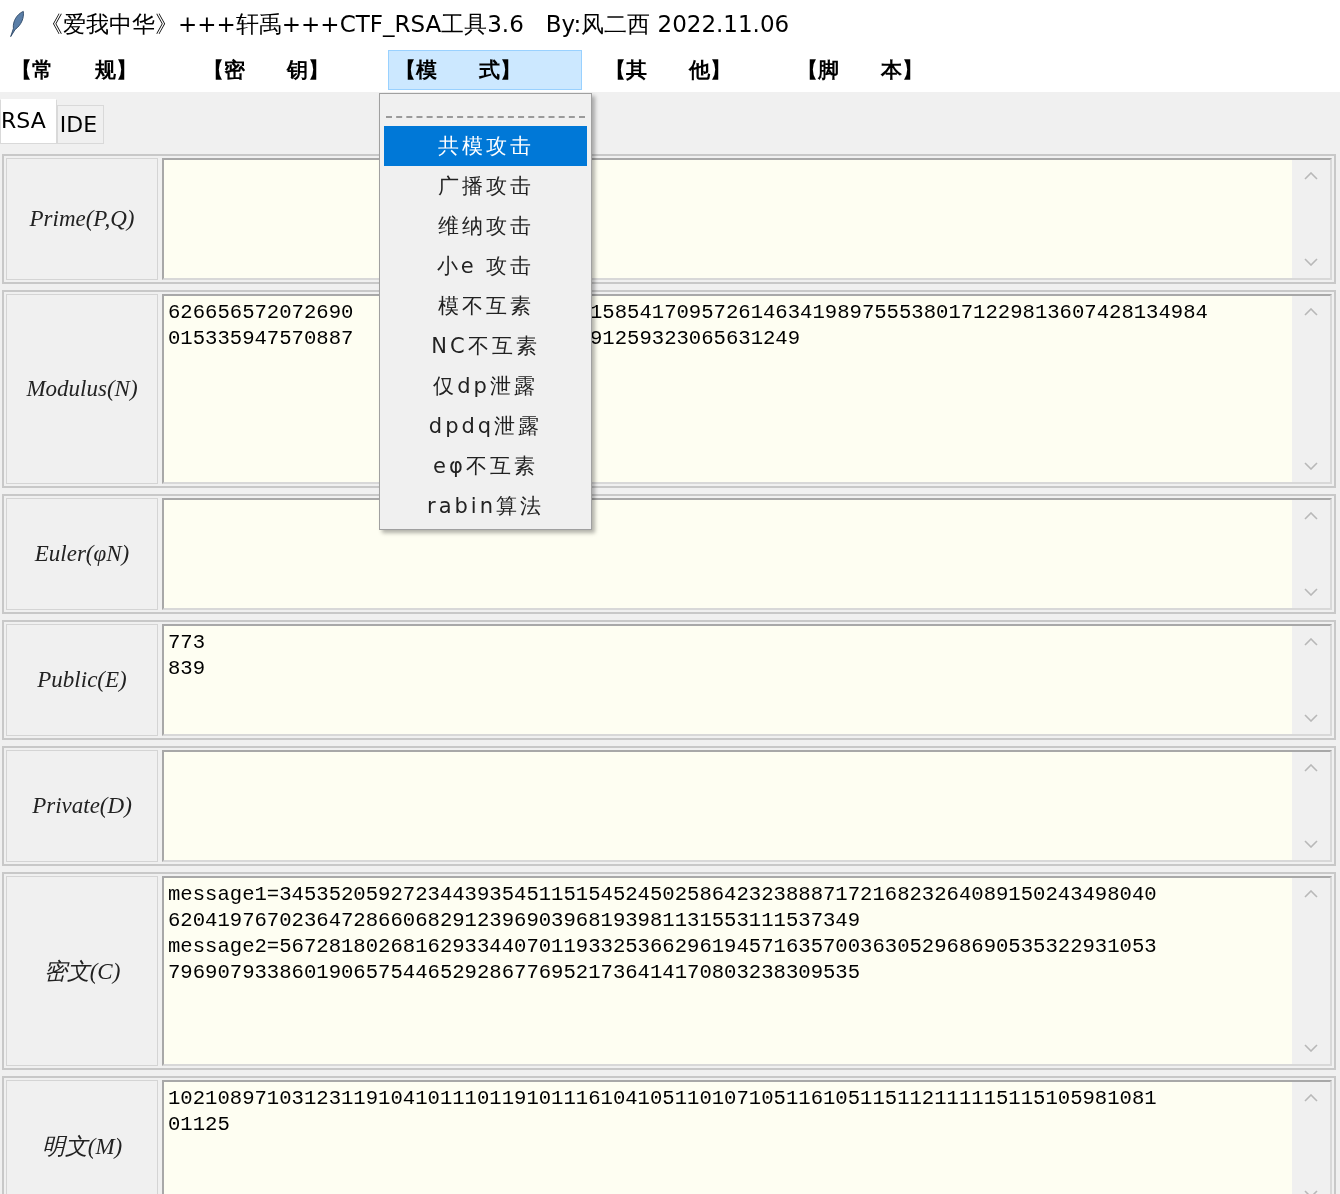 This screenshot has width=1340, height=1194. What do you see at coordinates (514, 921) in the screenshot?
I see `text-line: 62041976702364728660682912396903968193981131553111537349` at bounding box center [514, 921].